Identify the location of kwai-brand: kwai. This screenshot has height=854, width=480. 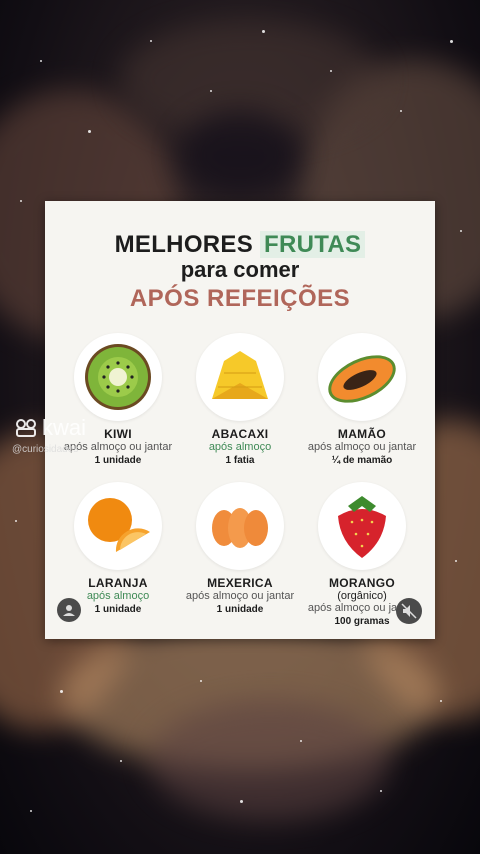
(64, 427).